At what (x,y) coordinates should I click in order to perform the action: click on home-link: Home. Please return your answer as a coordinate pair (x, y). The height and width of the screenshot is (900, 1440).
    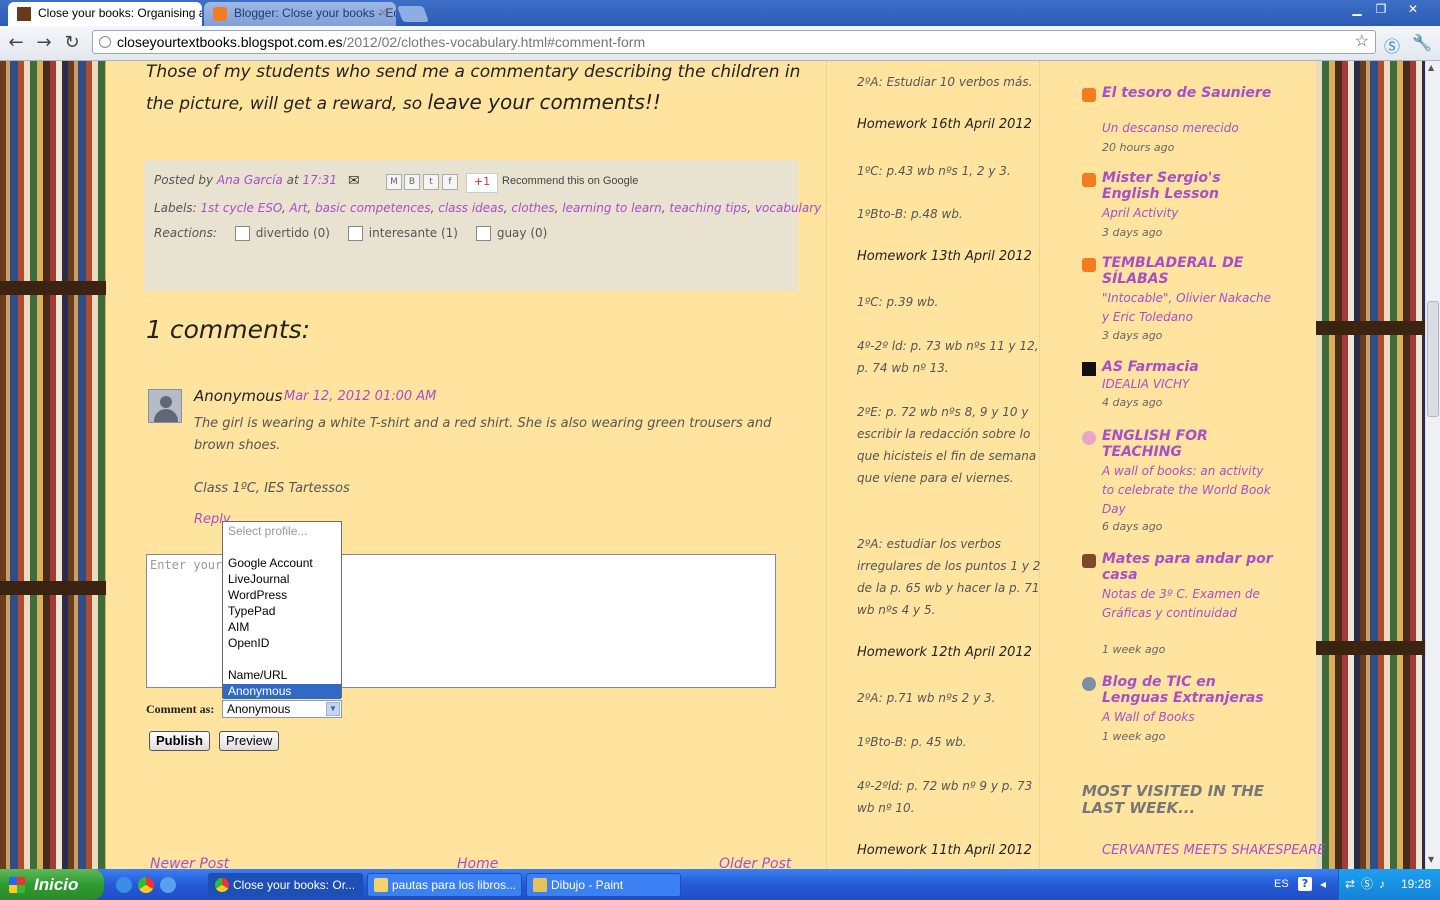
    Looking at the image, I should click on (477, 862).